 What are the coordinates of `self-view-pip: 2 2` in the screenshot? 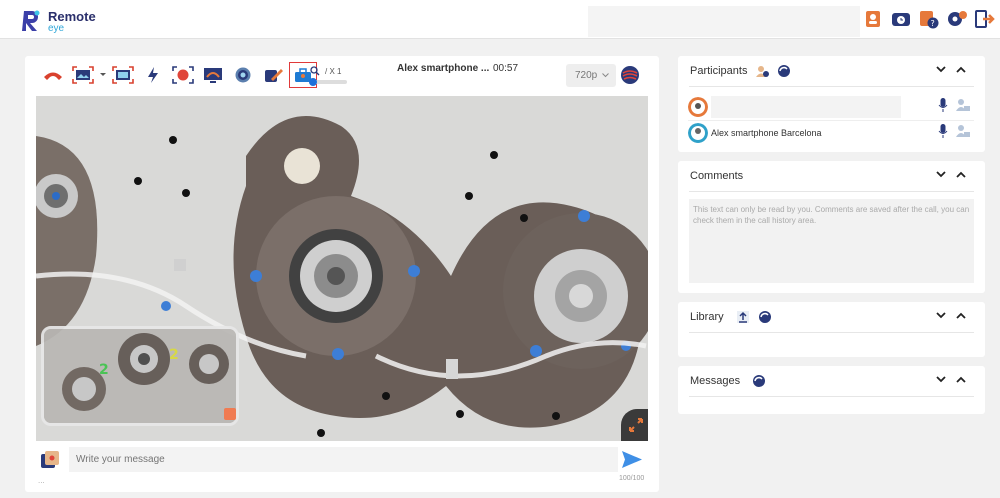 It's located at (140, 376).